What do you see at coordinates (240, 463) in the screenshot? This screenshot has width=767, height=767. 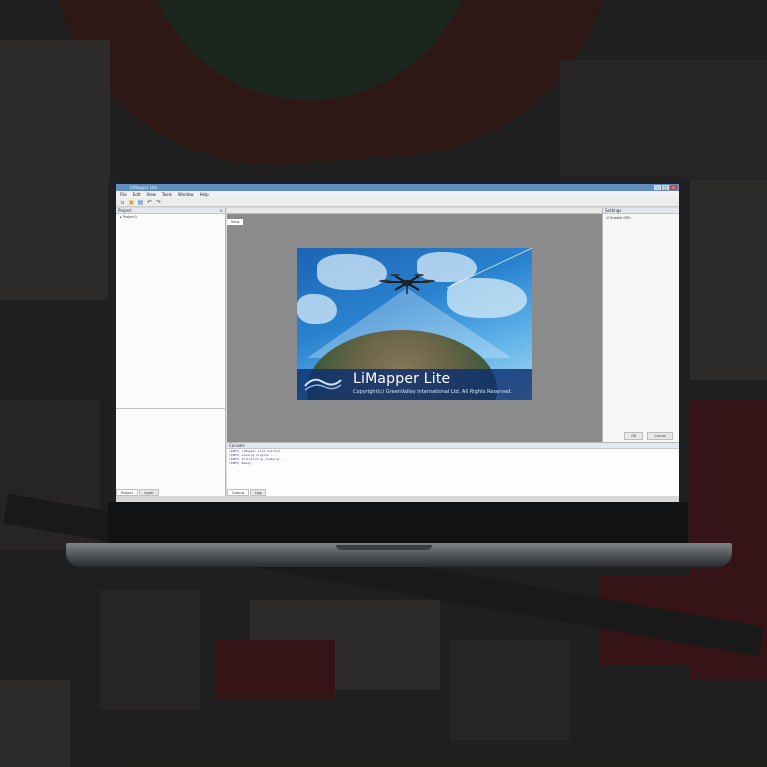 I see `console-line: [INFO] Ready` at bounding box center [240, 463].